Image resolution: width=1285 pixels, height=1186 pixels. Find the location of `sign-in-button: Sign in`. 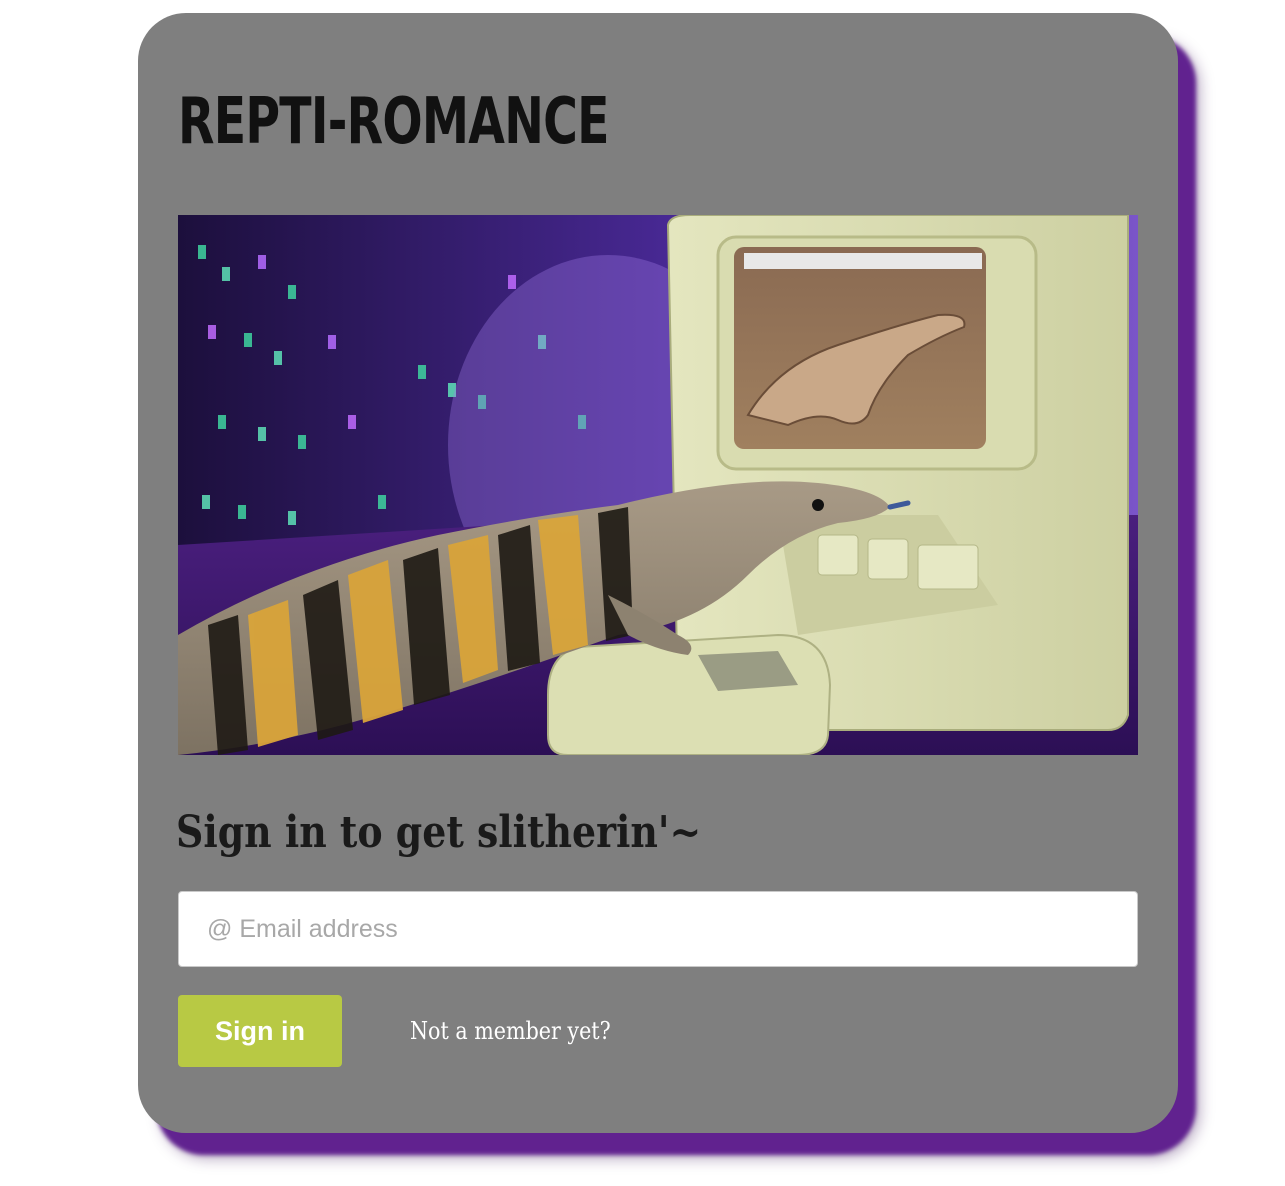

sign-in-button: Sign in is located at coordinates (260, 1031).